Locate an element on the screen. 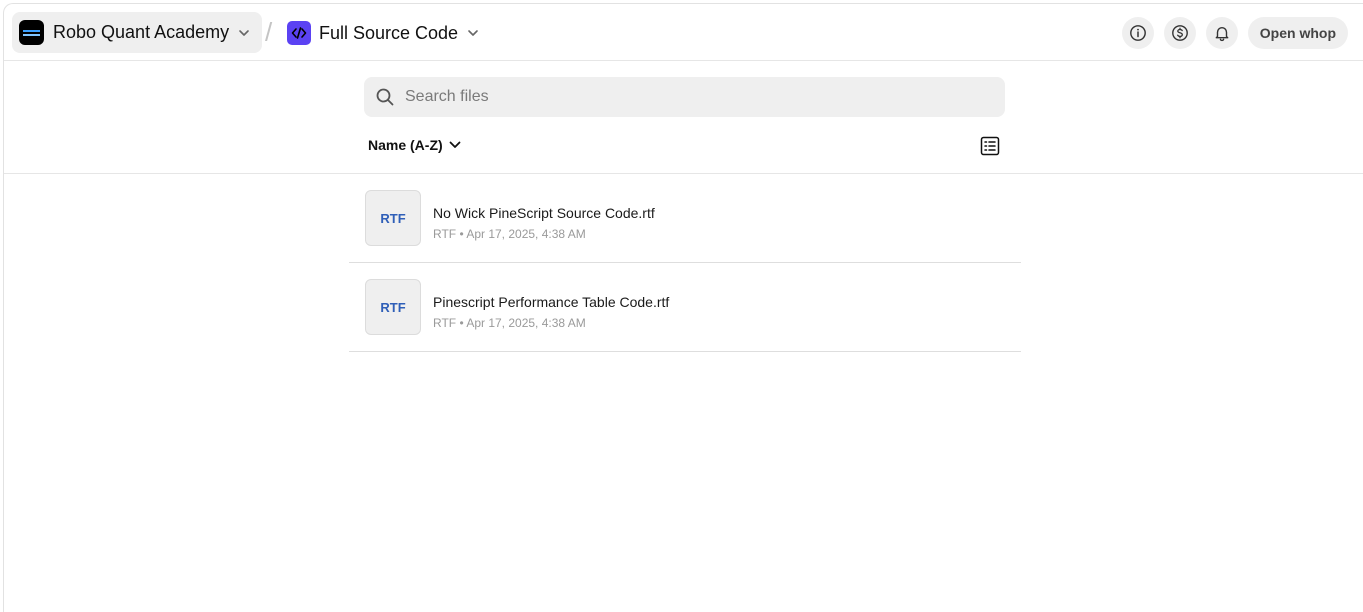 The height and width of the screenshot is (612, 1363). info-button is located at coordinates (1137, 33).